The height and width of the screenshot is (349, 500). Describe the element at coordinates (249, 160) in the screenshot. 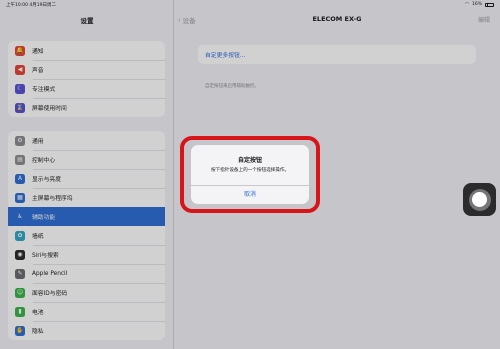

I see `alert-title: 自定按钮` at that location.